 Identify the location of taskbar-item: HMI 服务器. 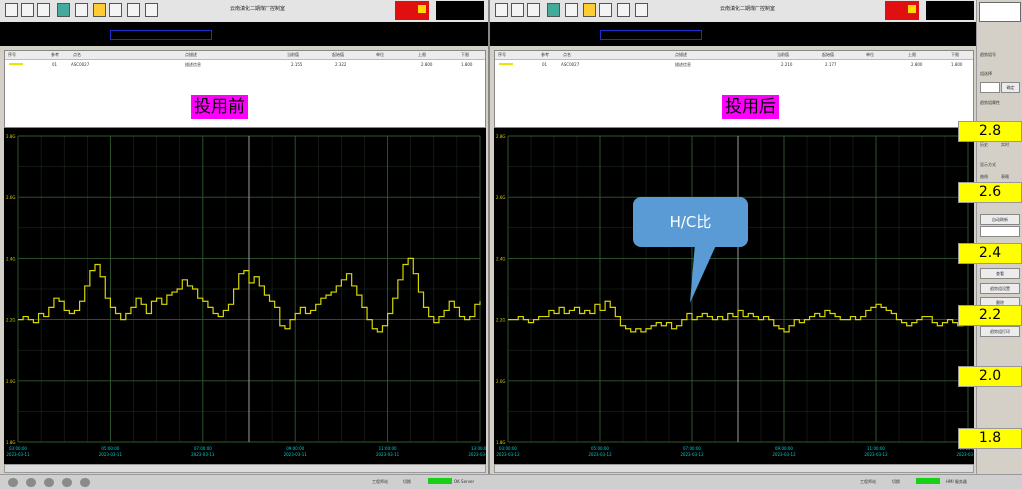
(956, 482).